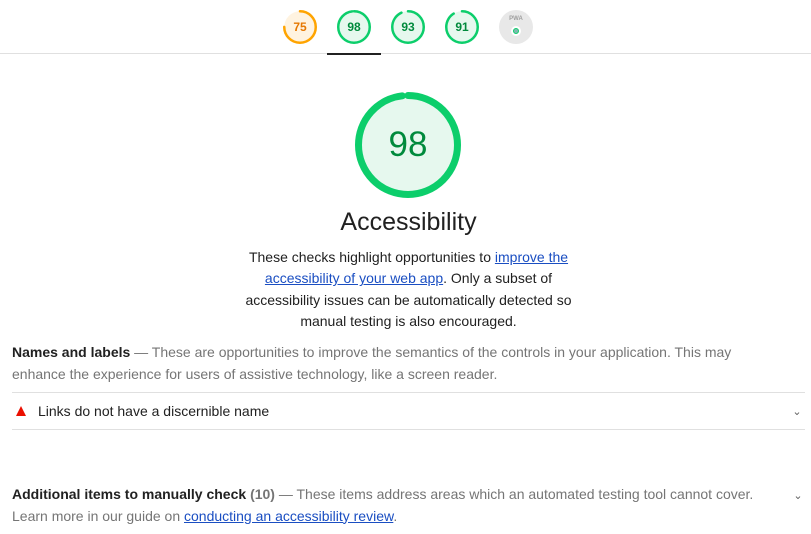 The width and height of the screenshot is (811, 534). I want to click on group-manual-end: ., so click(395, 515).